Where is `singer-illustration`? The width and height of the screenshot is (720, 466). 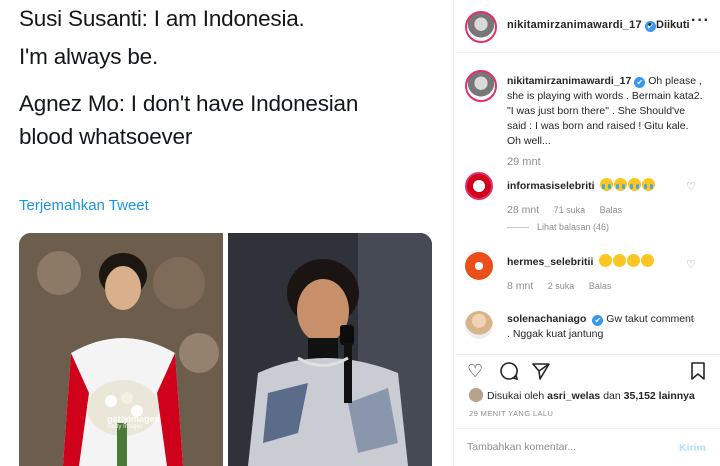 singer-illustration is located at coordinates (330, 349).